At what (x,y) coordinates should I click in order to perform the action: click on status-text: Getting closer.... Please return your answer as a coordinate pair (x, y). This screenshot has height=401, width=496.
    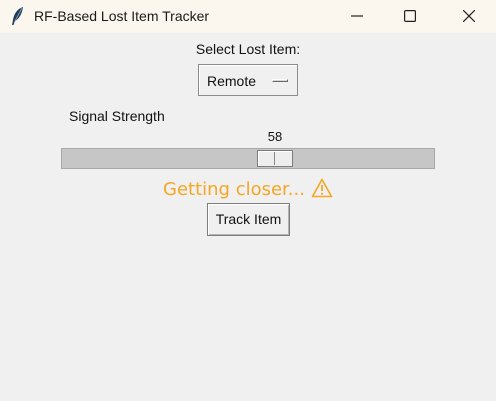
    Looking at the image, I should click on (234, 189).